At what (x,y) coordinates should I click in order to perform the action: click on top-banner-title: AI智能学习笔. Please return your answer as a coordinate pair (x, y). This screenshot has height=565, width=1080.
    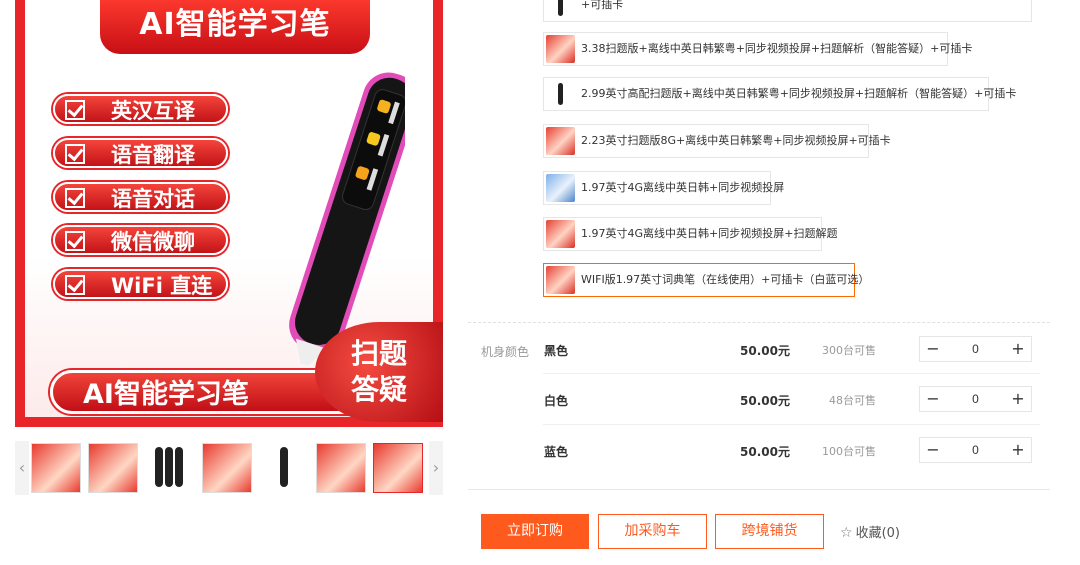
    Looking at the image, I should click on (235, 27).